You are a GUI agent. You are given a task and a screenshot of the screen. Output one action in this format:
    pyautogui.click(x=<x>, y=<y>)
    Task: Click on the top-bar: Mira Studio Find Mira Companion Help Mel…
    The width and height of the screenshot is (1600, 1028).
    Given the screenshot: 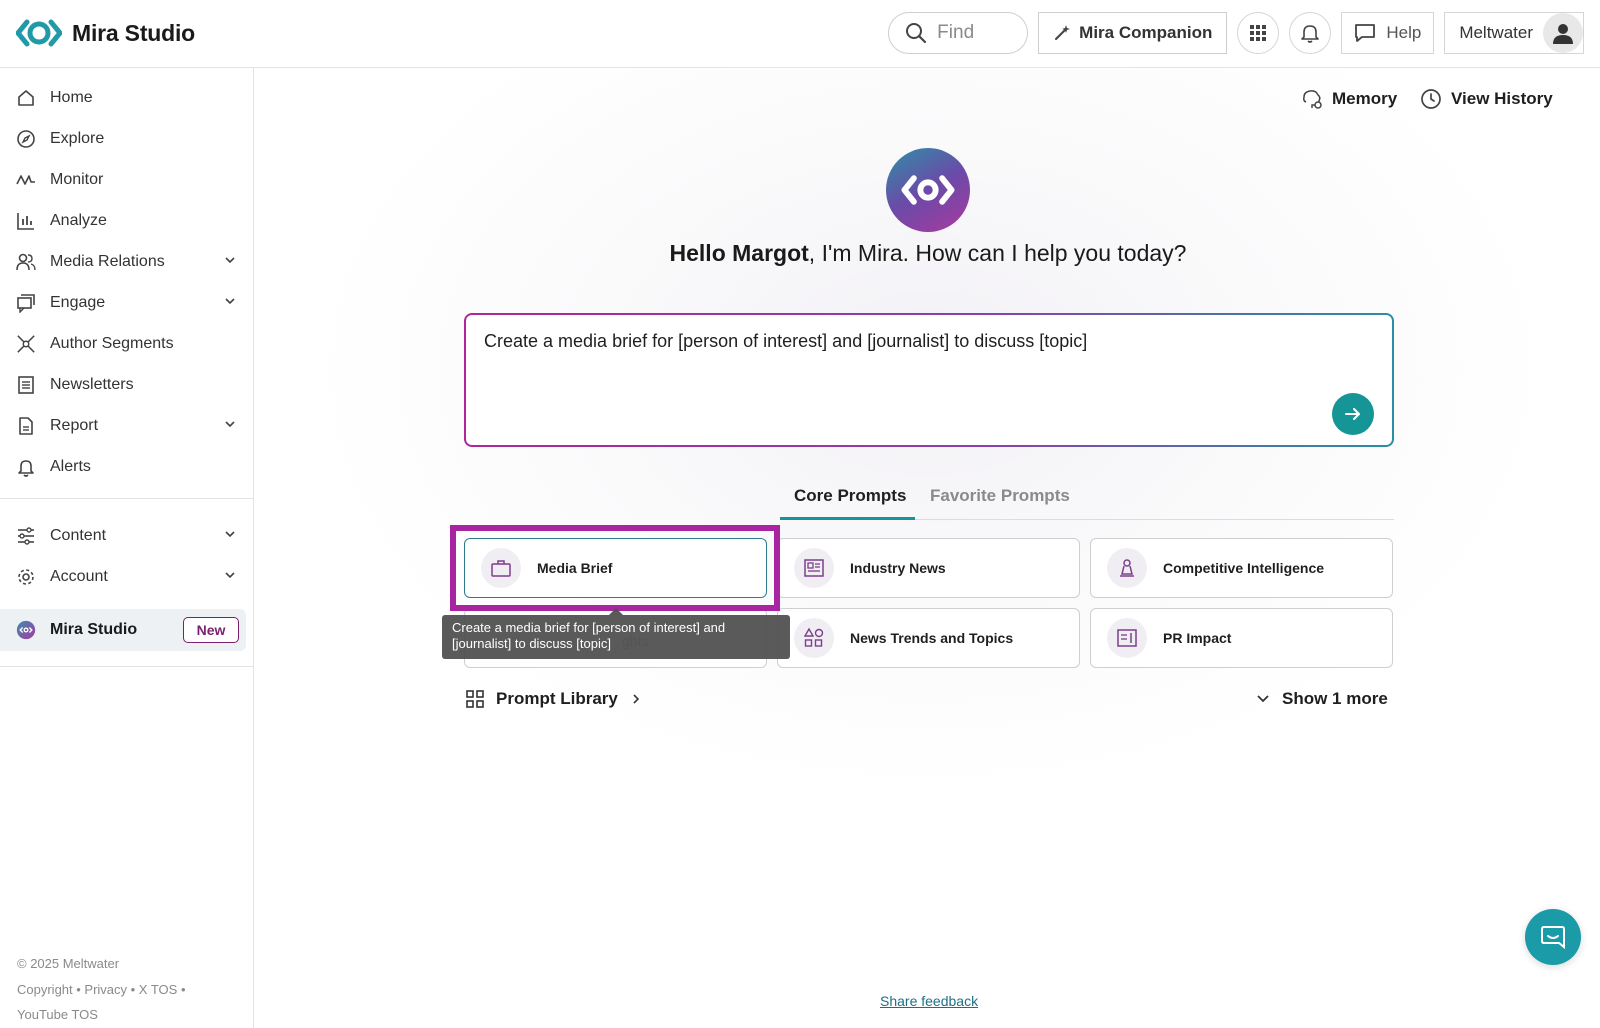 What is the action you would take?
    pyautogui.click(x=800, y=34)
    